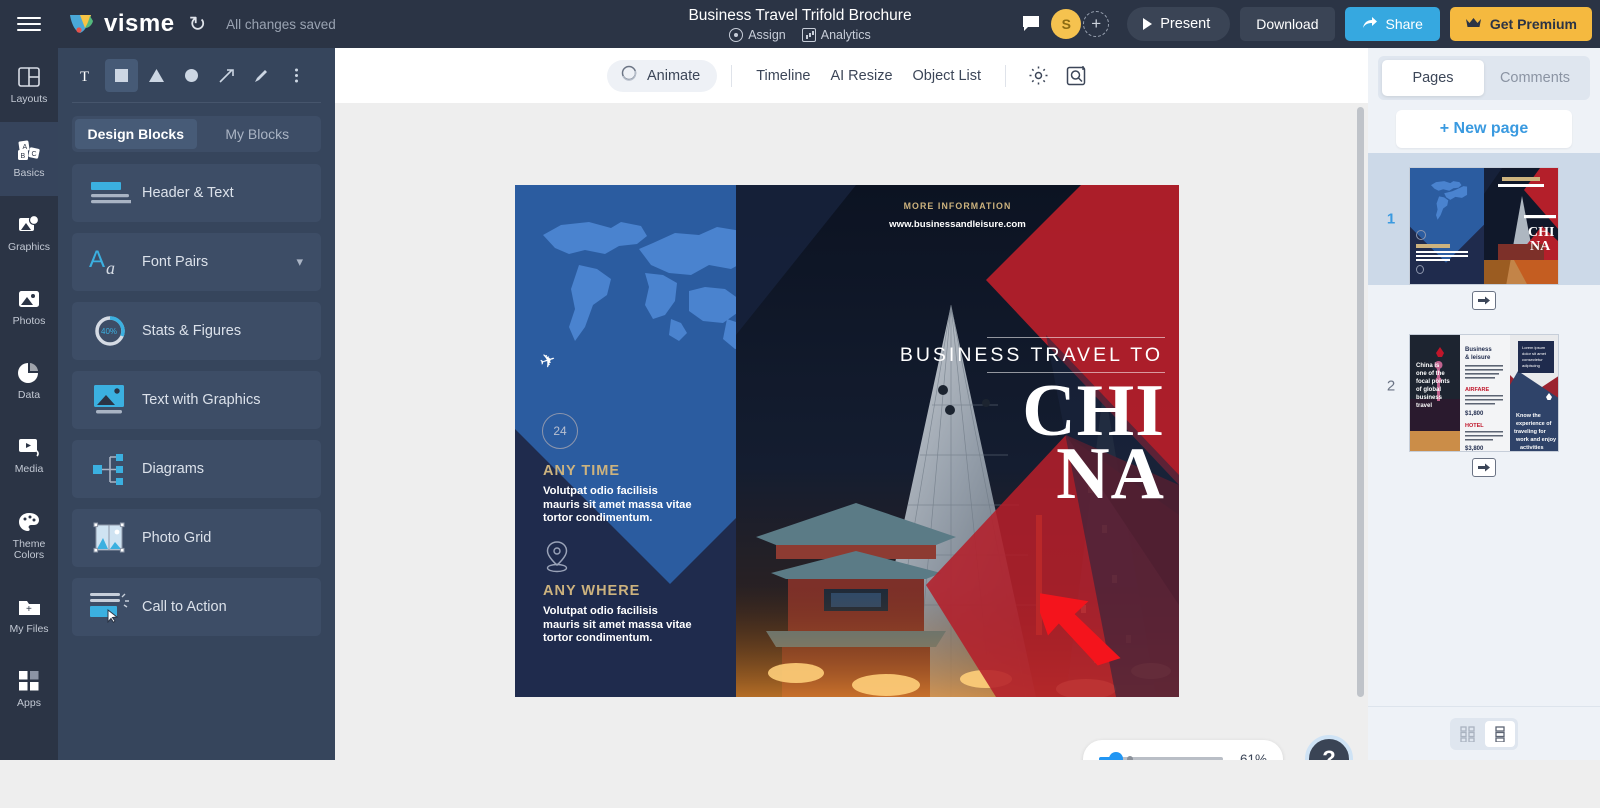 This screenshot has height=808, width=1600. I want to click on svg-text: experience of, so click(1534, 424).